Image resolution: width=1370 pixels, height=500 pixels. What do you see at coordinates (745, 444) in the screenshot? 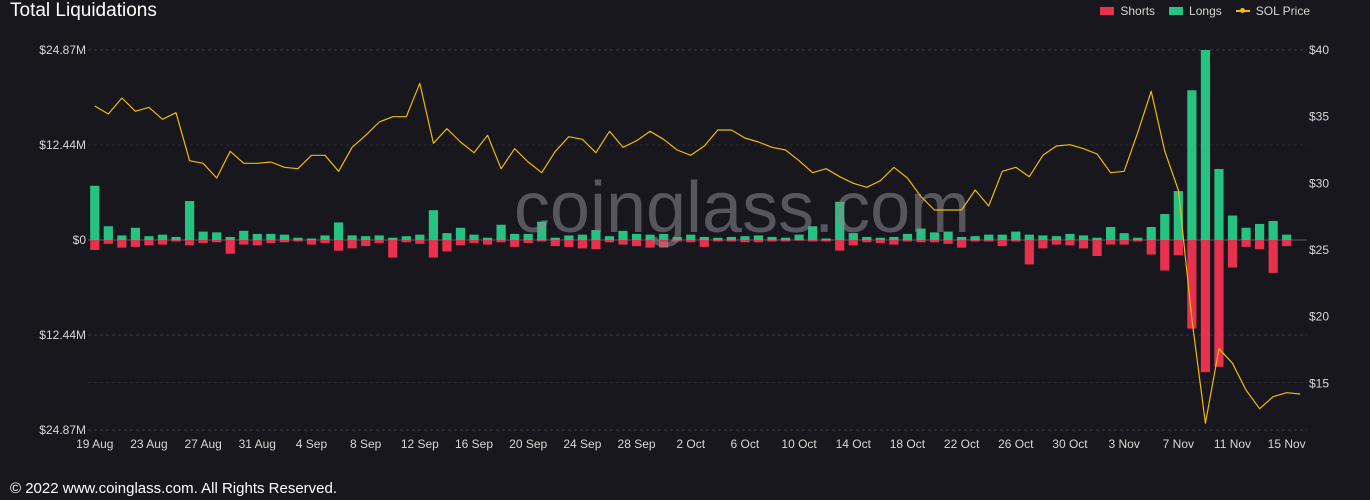
I see `x-tick-label: 6 Oct` at bounding box center [745, 444].